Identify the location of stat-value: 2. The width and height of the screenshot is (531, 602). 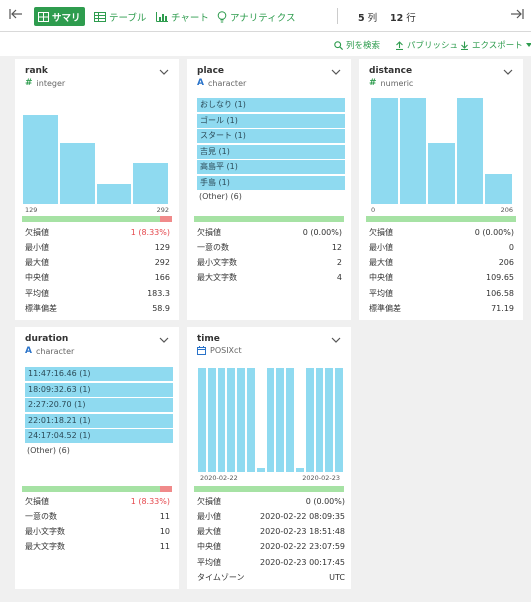
(339, 263).